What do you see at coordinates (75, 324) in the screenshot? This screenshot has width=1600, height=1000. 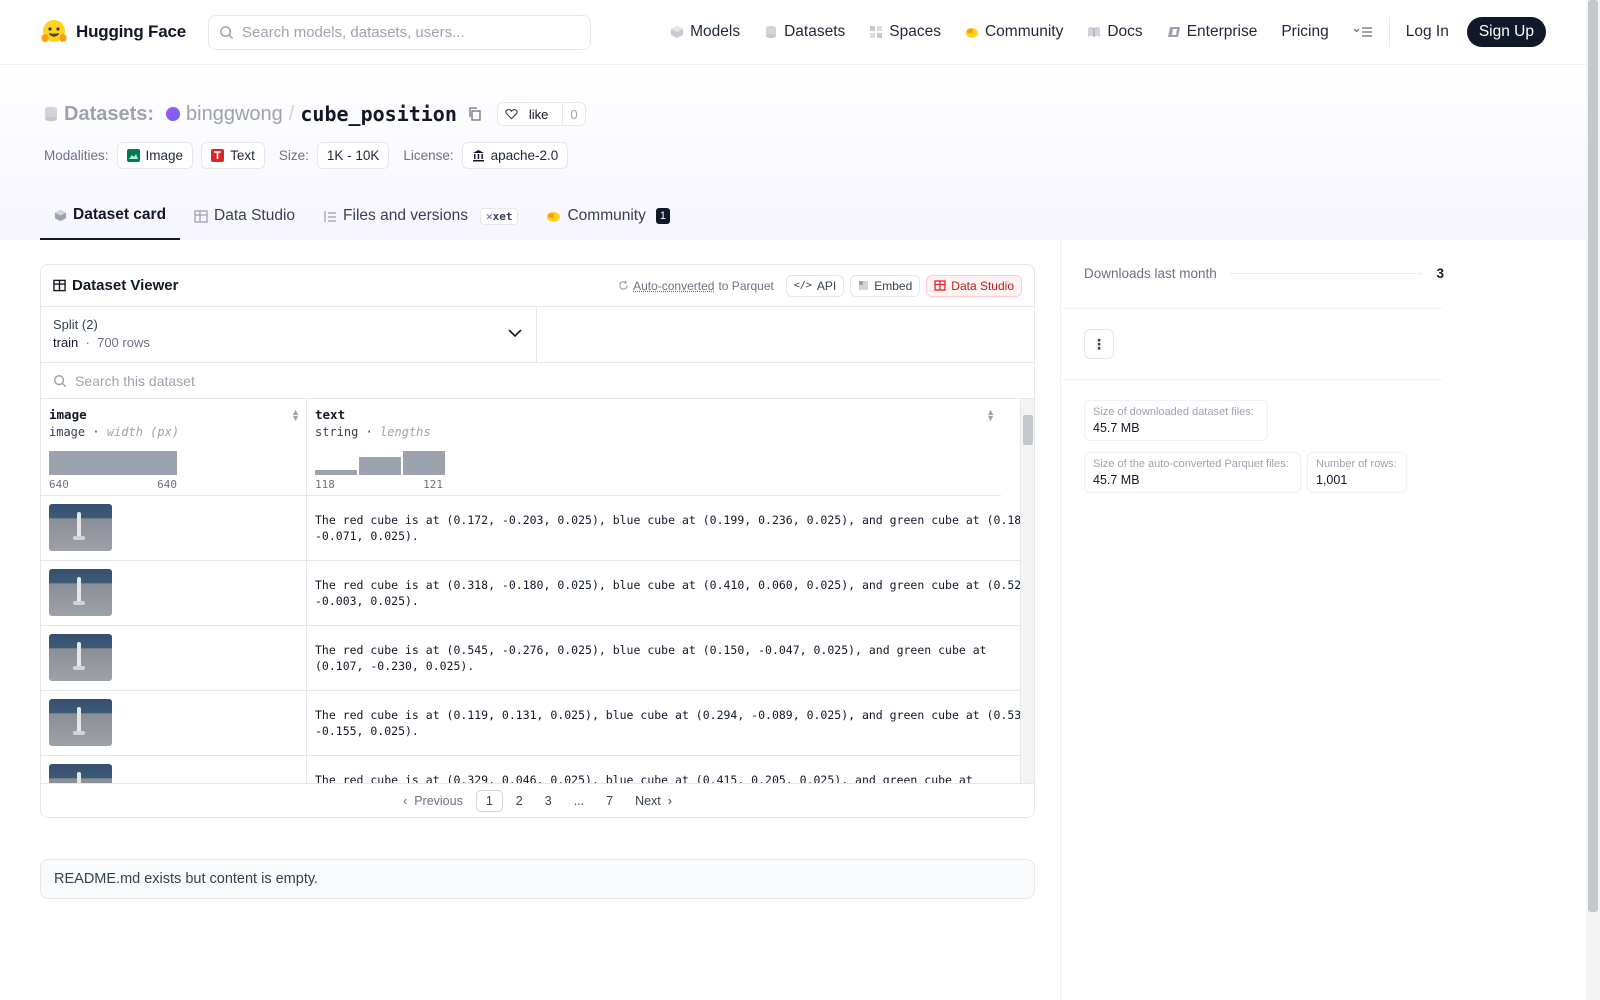 I see `split-label: Split (2)` at bounding box center [75, 324].